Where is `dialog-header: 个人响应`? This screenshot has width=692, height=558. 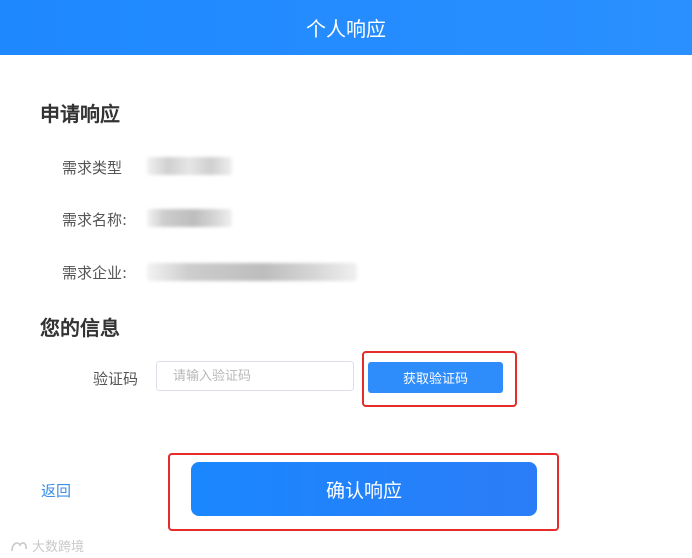 dialog-header: 个人响应 is located at coordinates (346, 27).